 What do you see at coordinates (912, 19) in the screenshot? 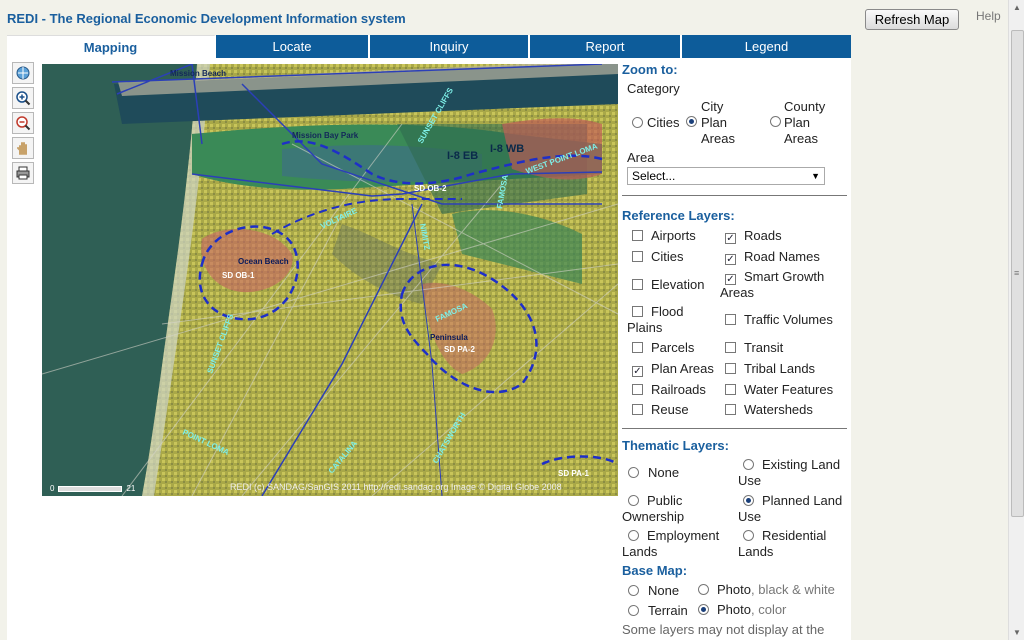
I see `refresh-map-button: Refresh Map` at bounding box center [912, 19].